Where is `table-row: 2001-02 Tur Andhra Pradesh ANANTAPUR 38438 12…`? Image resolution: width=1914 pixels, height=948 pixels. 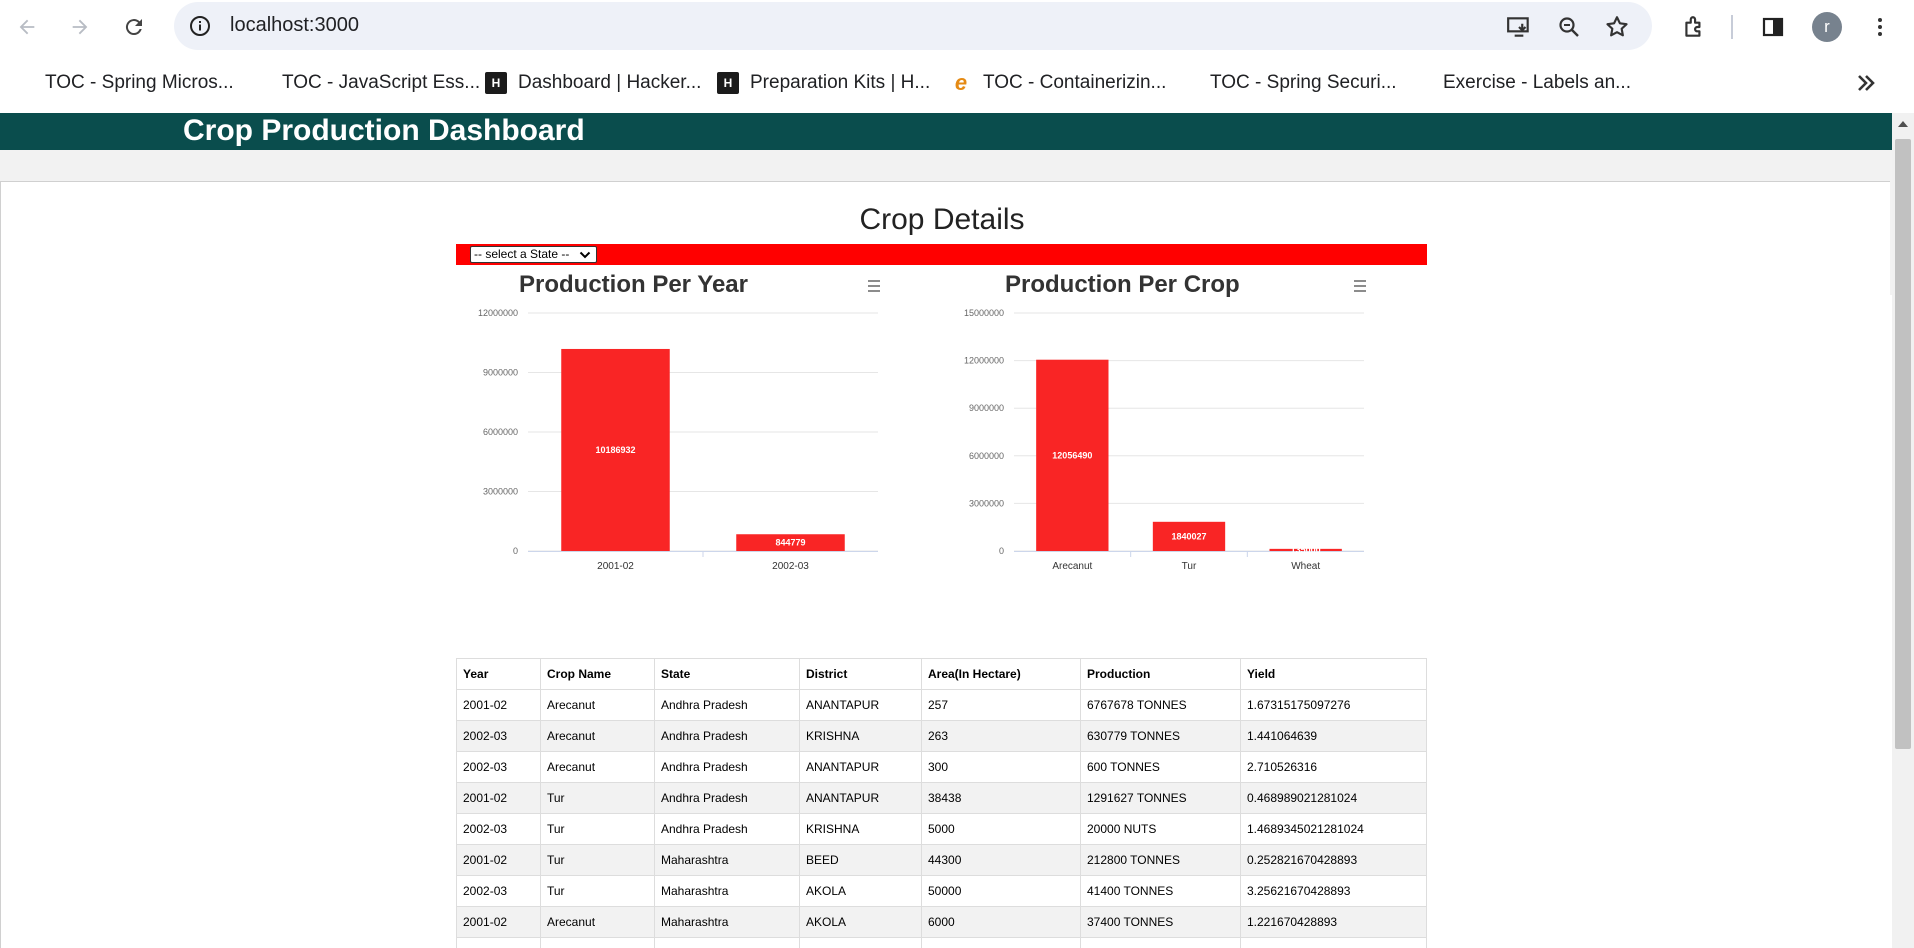 table-row: 2001-02 Tur Andhra Pradesh ANANTAPUR 38438 12… is located at coordinates (941, 798).